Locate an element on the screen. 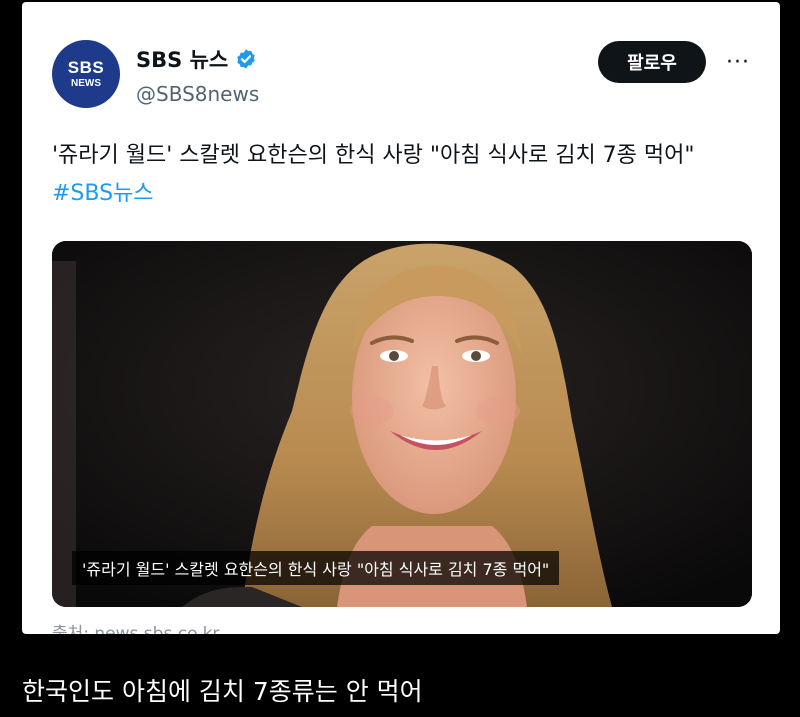 The height and width of the screenshot is (717, 800). avatar-logo-text: SBS is located at coordinates (86, 67).